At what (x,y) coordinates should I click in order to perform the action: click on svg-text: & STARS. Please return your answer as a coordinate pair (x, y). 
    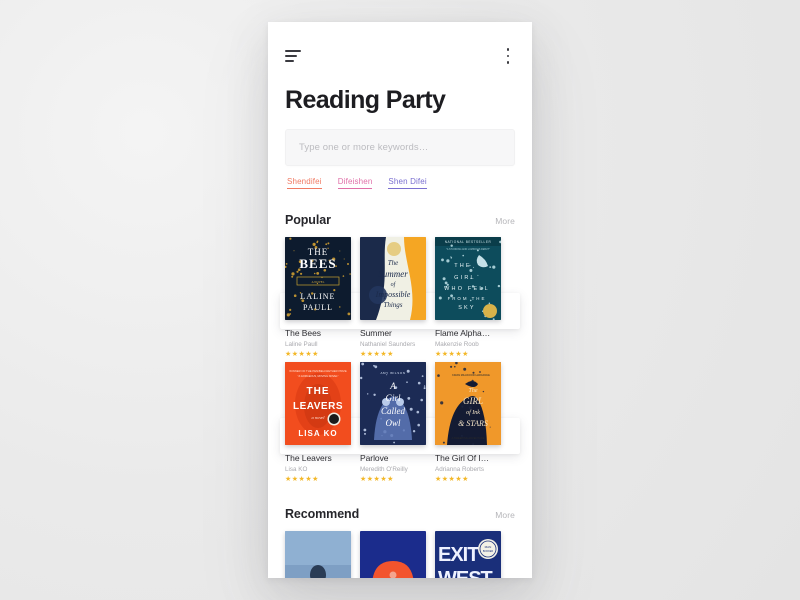
    Looking at the image, I should click on (473, 423).